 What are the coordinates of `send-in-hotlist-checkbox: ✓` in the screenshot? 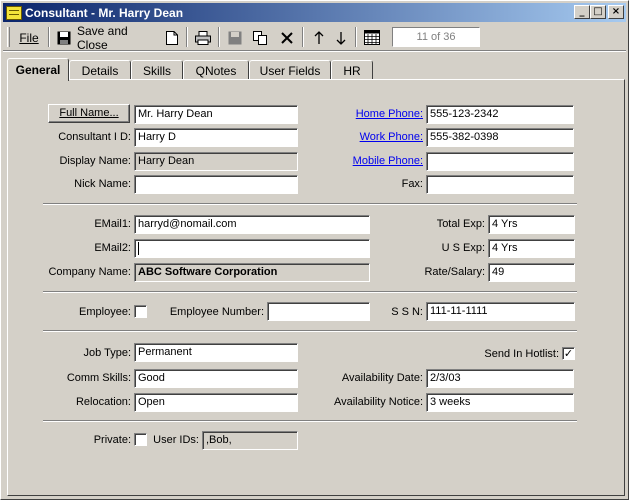 It's located at (568, 353).